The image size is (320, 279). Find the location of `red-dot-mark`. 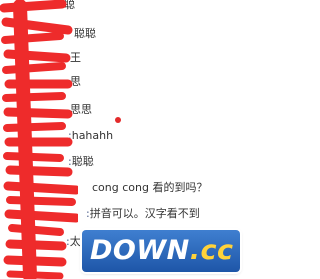

red-dot-mark is located at coordinates (118, 120).